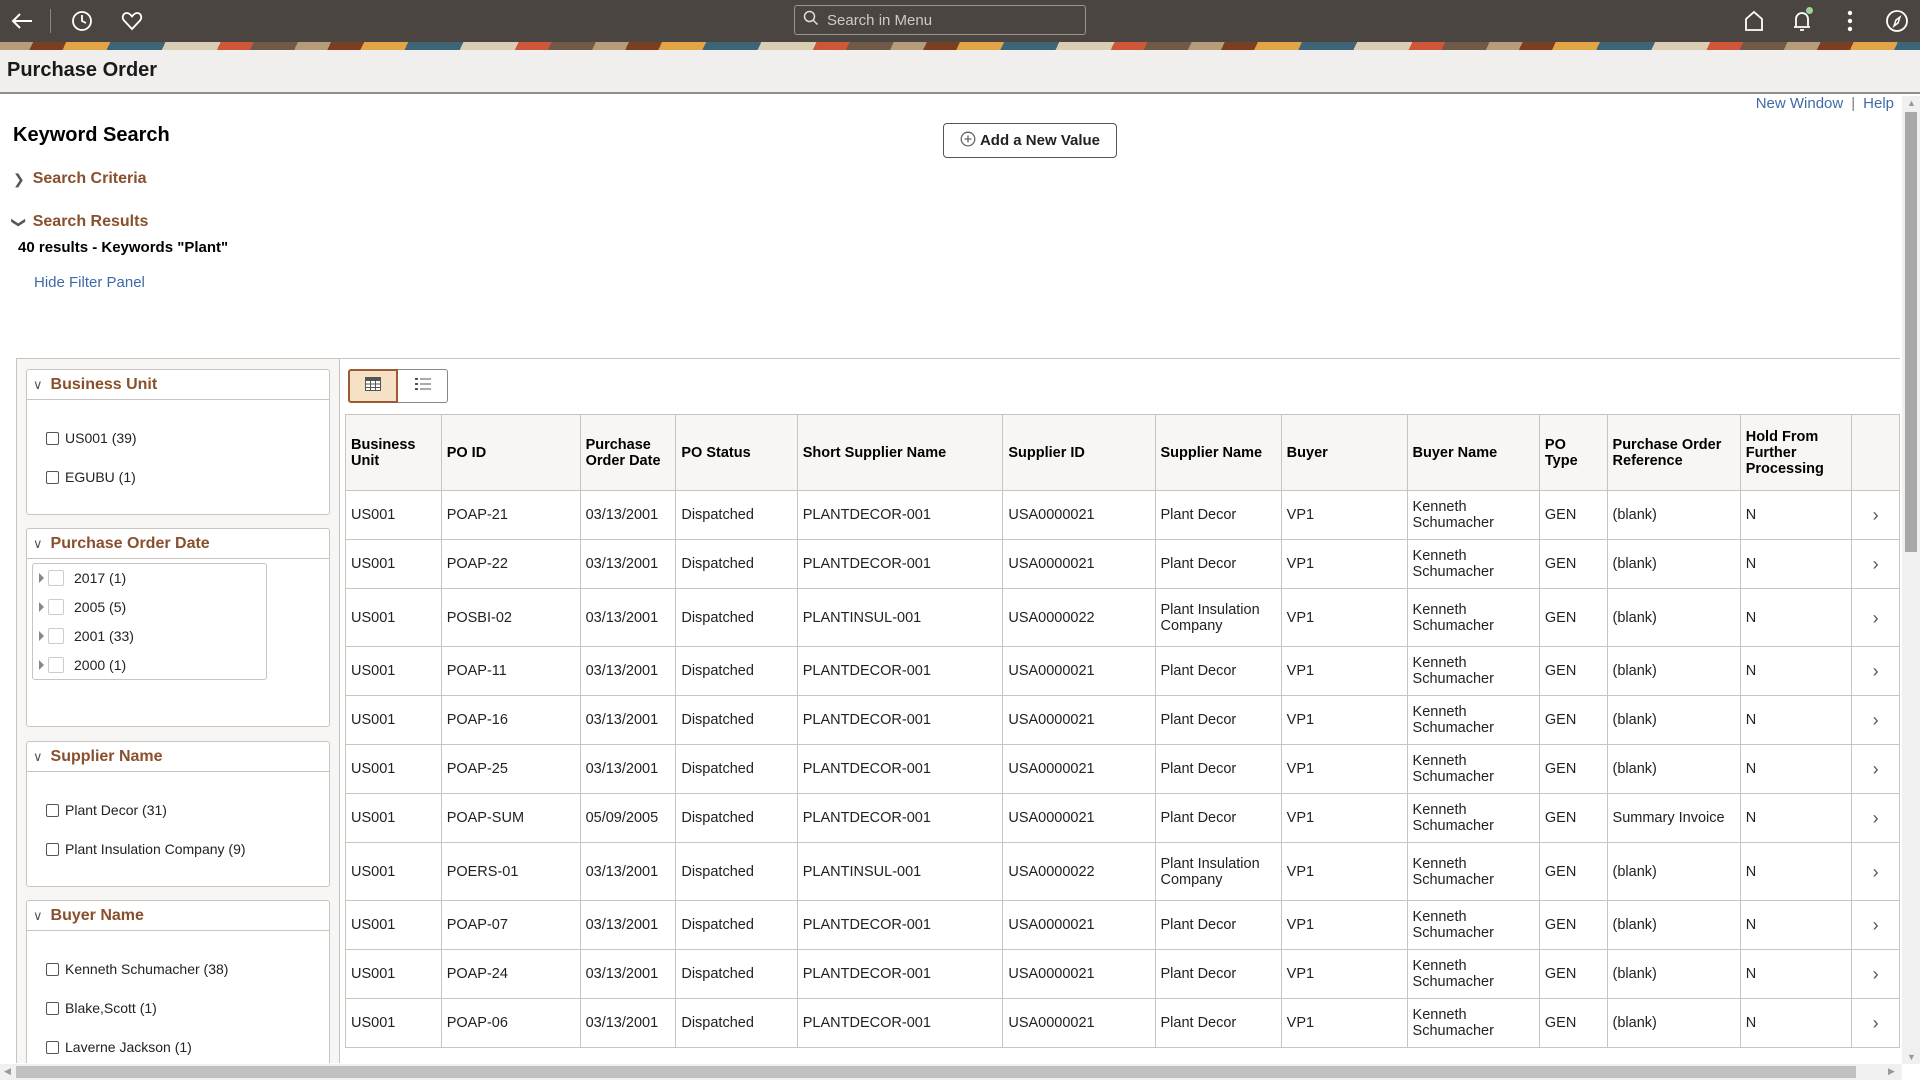 This screenshot has height=1080, width=1920. What do you see at coordinates (82, 21) in the screenshot?
I see `recent-history-icon` at bounding box center [82, 21].